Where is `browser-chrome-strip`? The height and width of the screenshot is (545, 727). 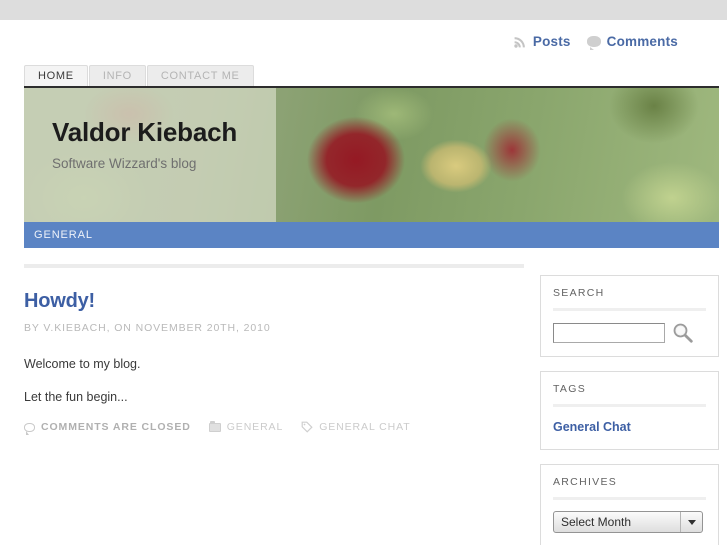
browser-chrome-strip is located at coordinates (363, 10).